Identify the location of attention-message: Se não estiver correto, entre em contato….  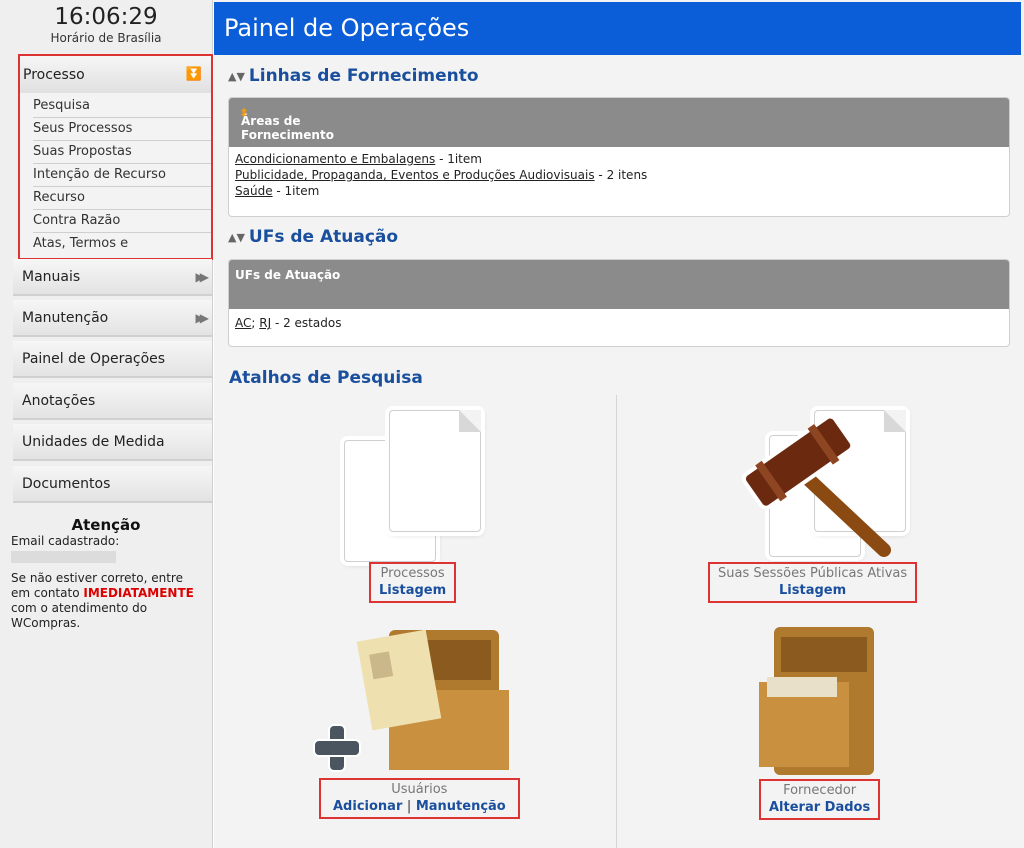
(106, 601).